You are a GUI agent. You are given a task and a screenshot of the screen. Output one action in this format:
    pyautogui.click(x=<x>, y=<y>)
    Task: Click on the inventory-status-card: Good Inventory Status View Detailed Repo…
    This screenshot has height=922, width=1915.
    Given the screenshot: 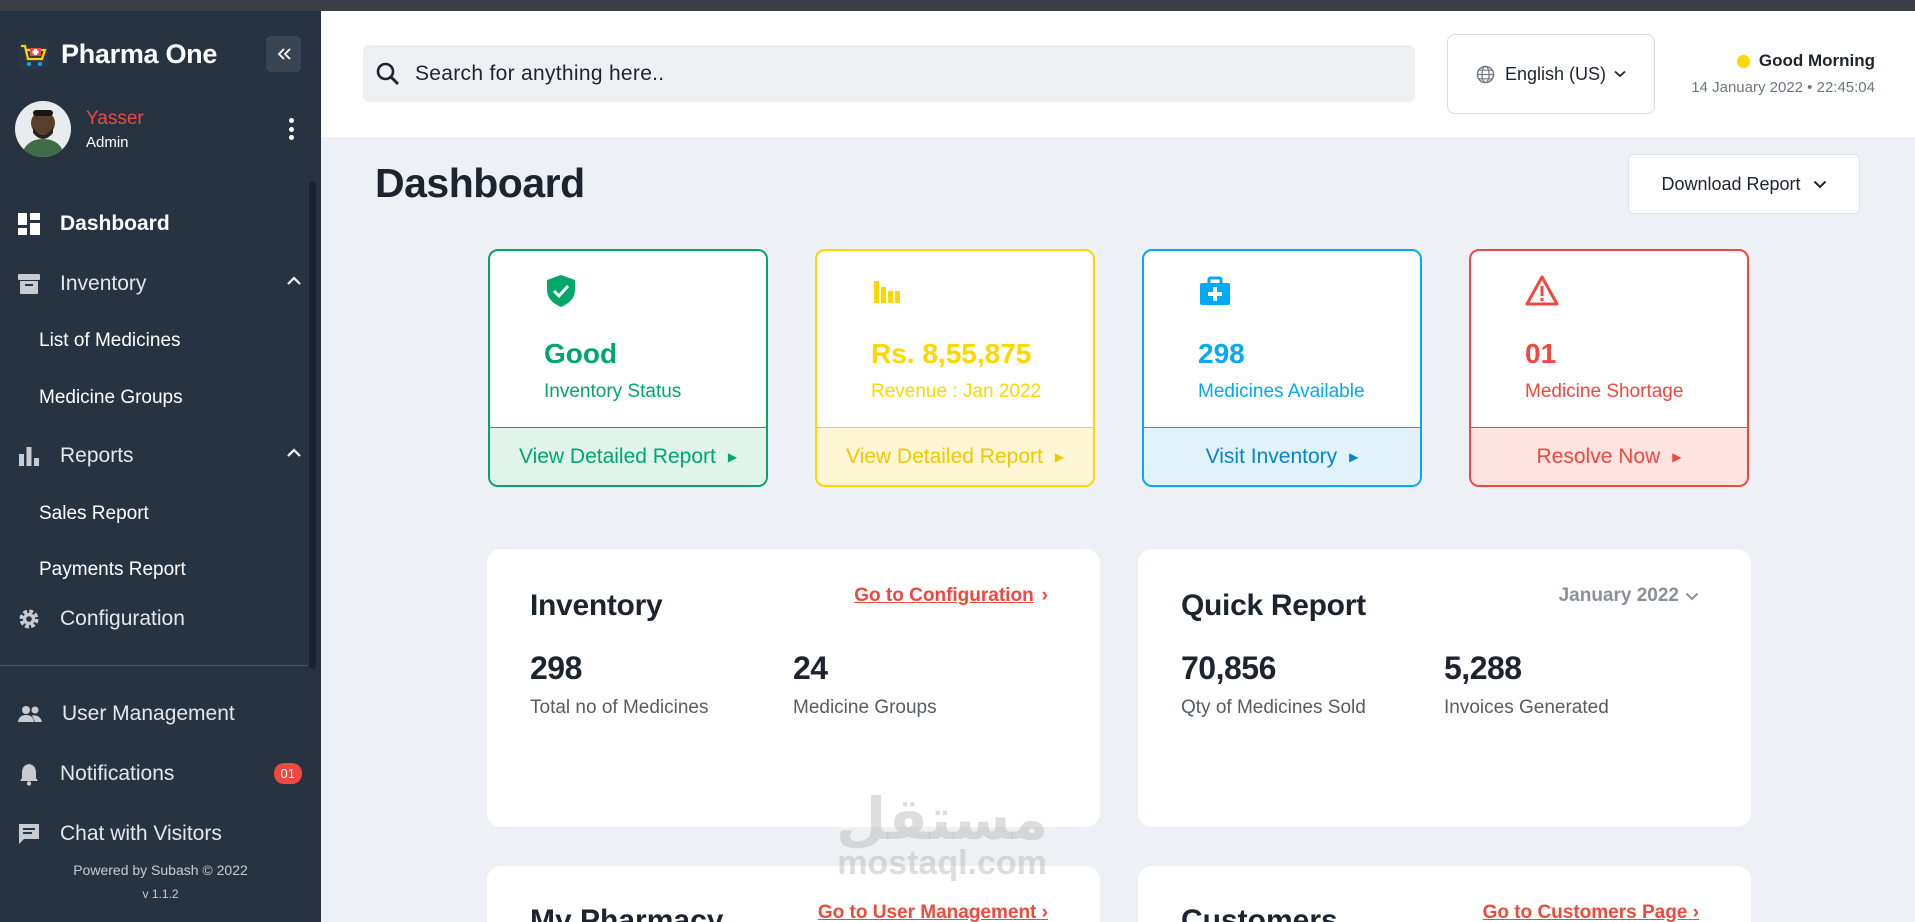 What is the action you would take?
    pyautogui.click(x=628, y=368)
    